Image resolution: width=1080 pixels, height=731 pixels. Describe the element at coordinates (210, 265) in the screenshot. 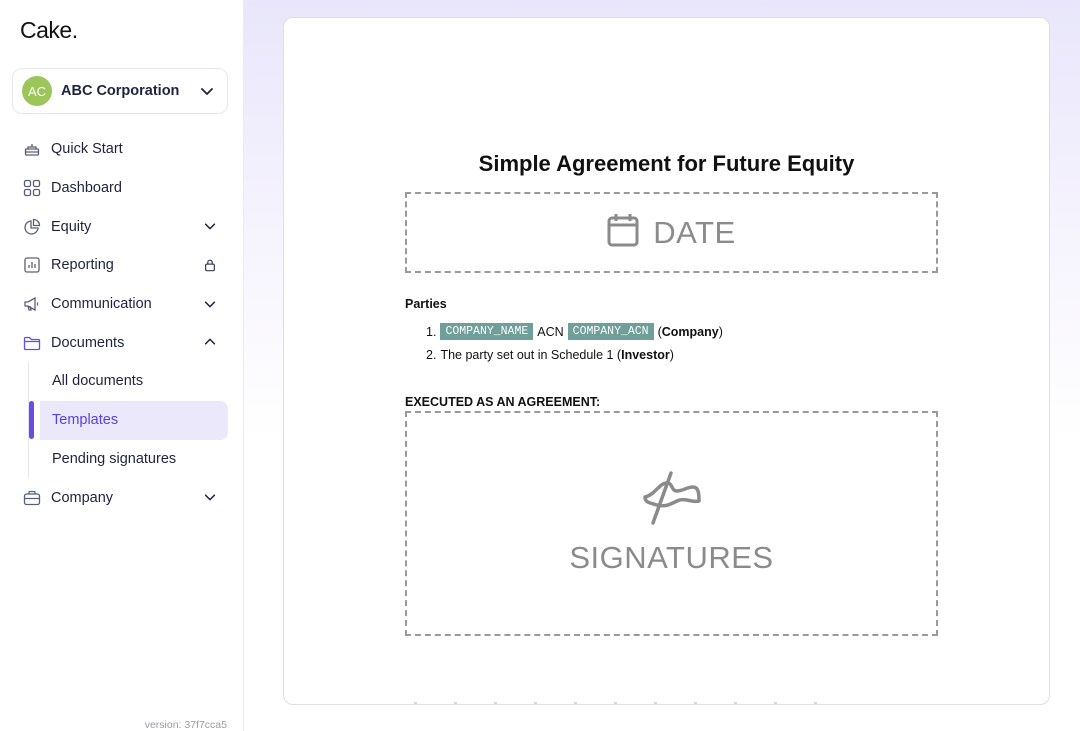

I see `lock-icon` at that location.